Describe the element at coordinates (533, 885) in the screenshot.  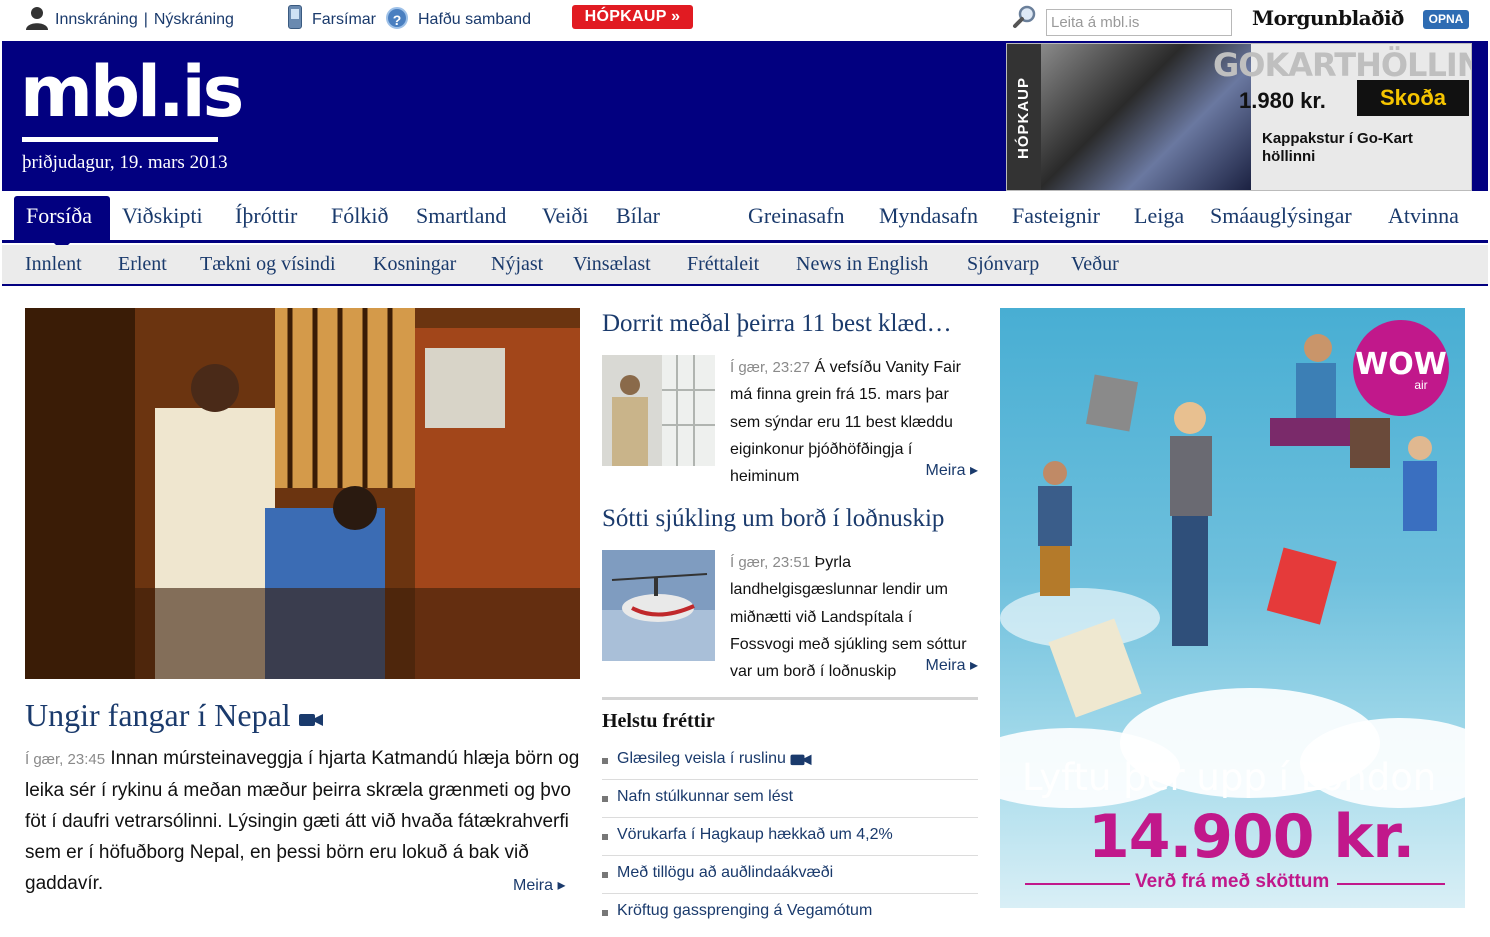
I see `lead-more-label: Meira` at that location.